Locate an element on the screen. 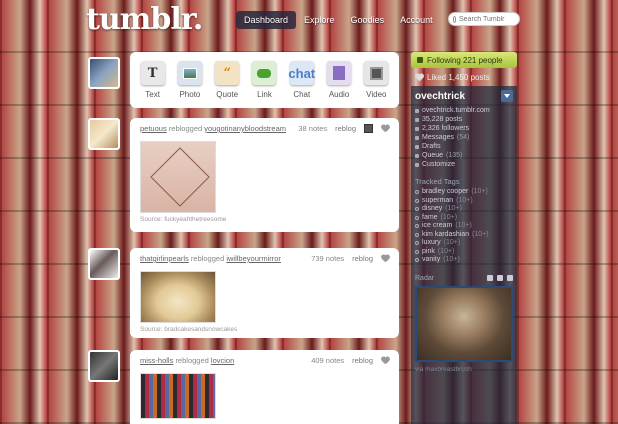  tag-item: disney (10+) is located at coordinates (464, 209).